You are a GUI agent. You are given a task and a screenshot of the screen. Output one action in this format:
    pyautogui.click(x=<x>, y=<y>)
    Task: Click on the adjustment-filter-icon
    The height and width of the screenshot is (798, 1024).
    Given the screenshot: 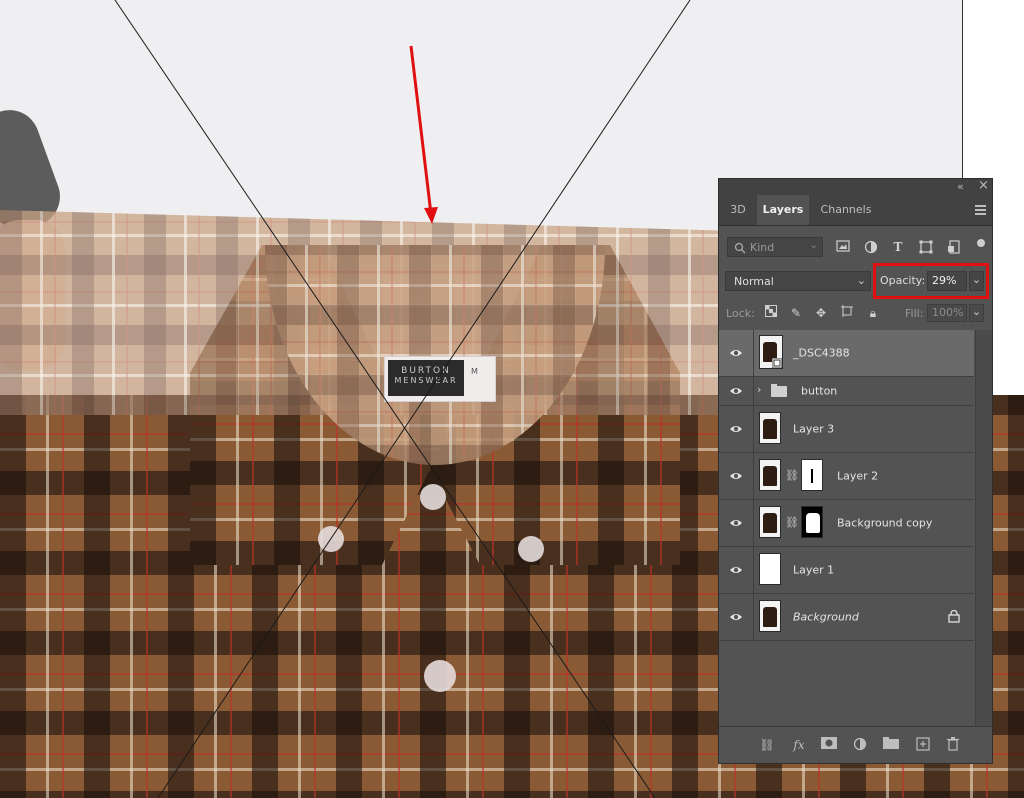 What is the action you would take?
    pyautogui.click(x=871, y=247)
    